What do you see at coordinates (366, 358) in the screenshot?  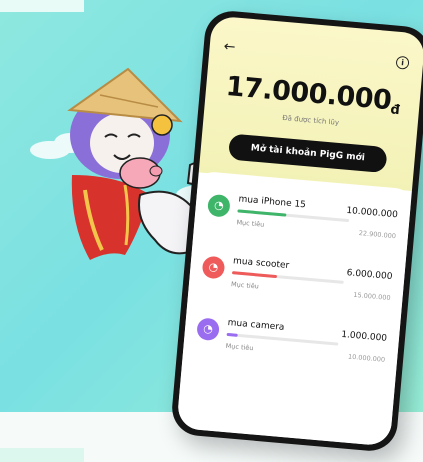 I see `goal-target-value: 10.000.000` at bounding box center [366, 358].